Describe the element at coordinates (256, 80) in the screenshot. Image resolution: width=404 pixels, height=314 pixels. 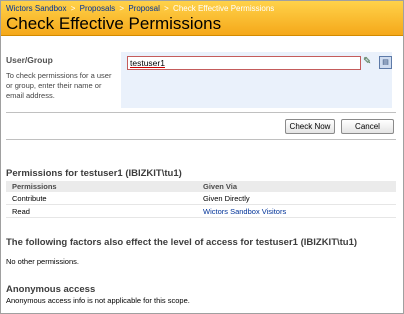
I see `user-group-input-area: testuser1 ✎ ▤` at that location.